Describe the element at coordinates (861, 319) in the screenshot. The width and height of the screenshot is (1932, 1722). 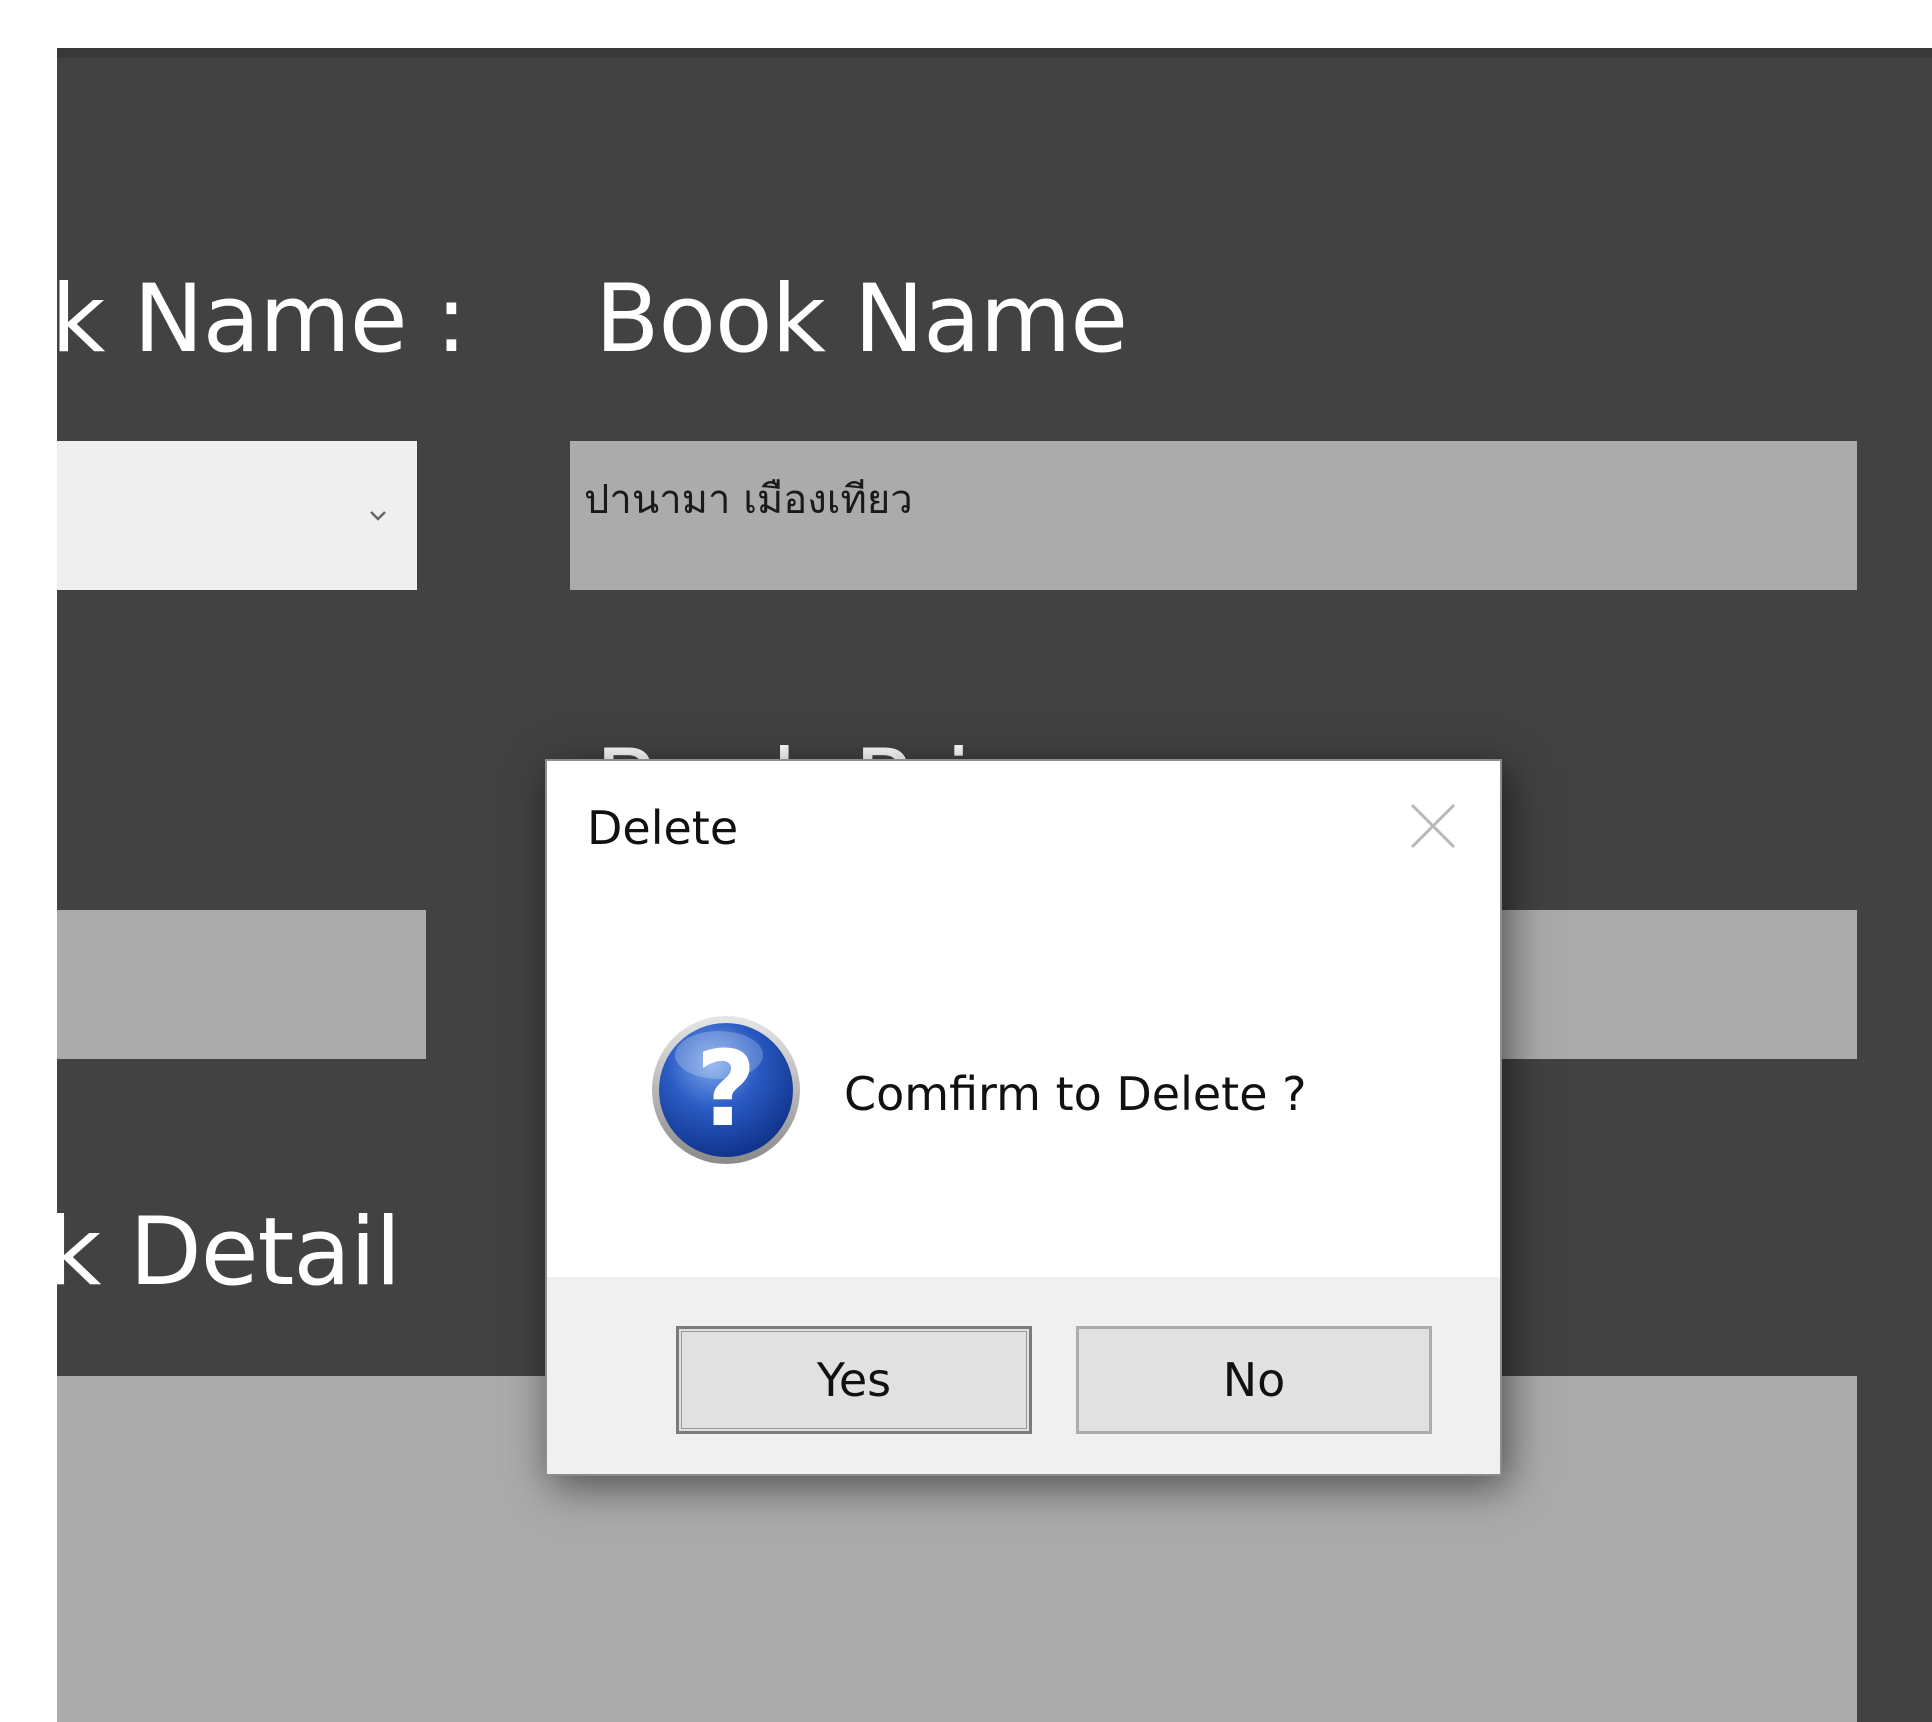
I see `book-name-label: Book Name` at that location.